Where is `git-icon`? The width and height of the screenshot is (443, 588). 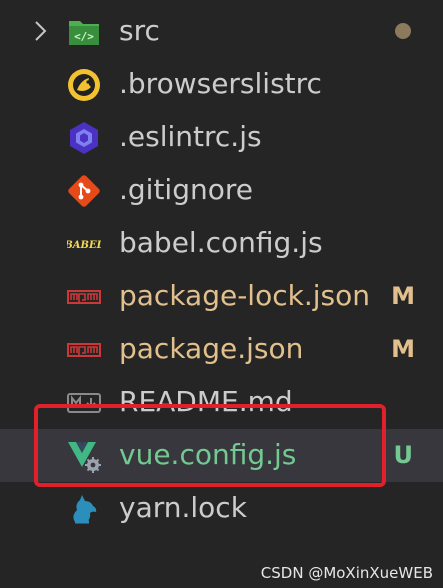 git-icon is located at coordinates (84, 191).